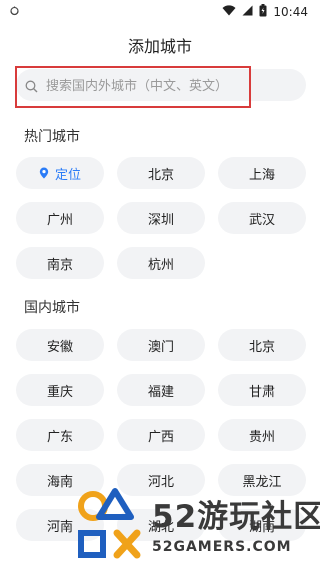 The width and height of the screenshot is (320, 573). I want to click on notification-icon, so click(14, 12).